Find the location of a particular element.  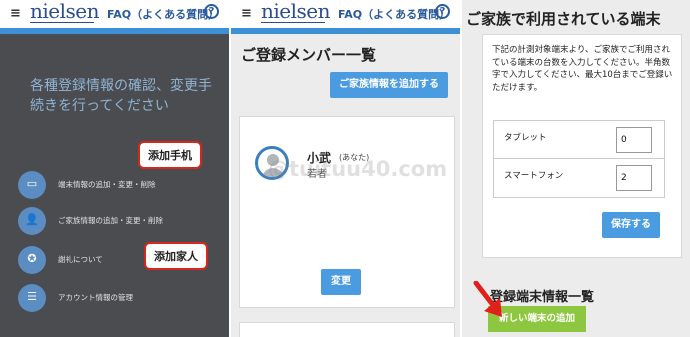

menu-item-account: ☰ アカウント情報の管理 is located at coordinates (120, 298).